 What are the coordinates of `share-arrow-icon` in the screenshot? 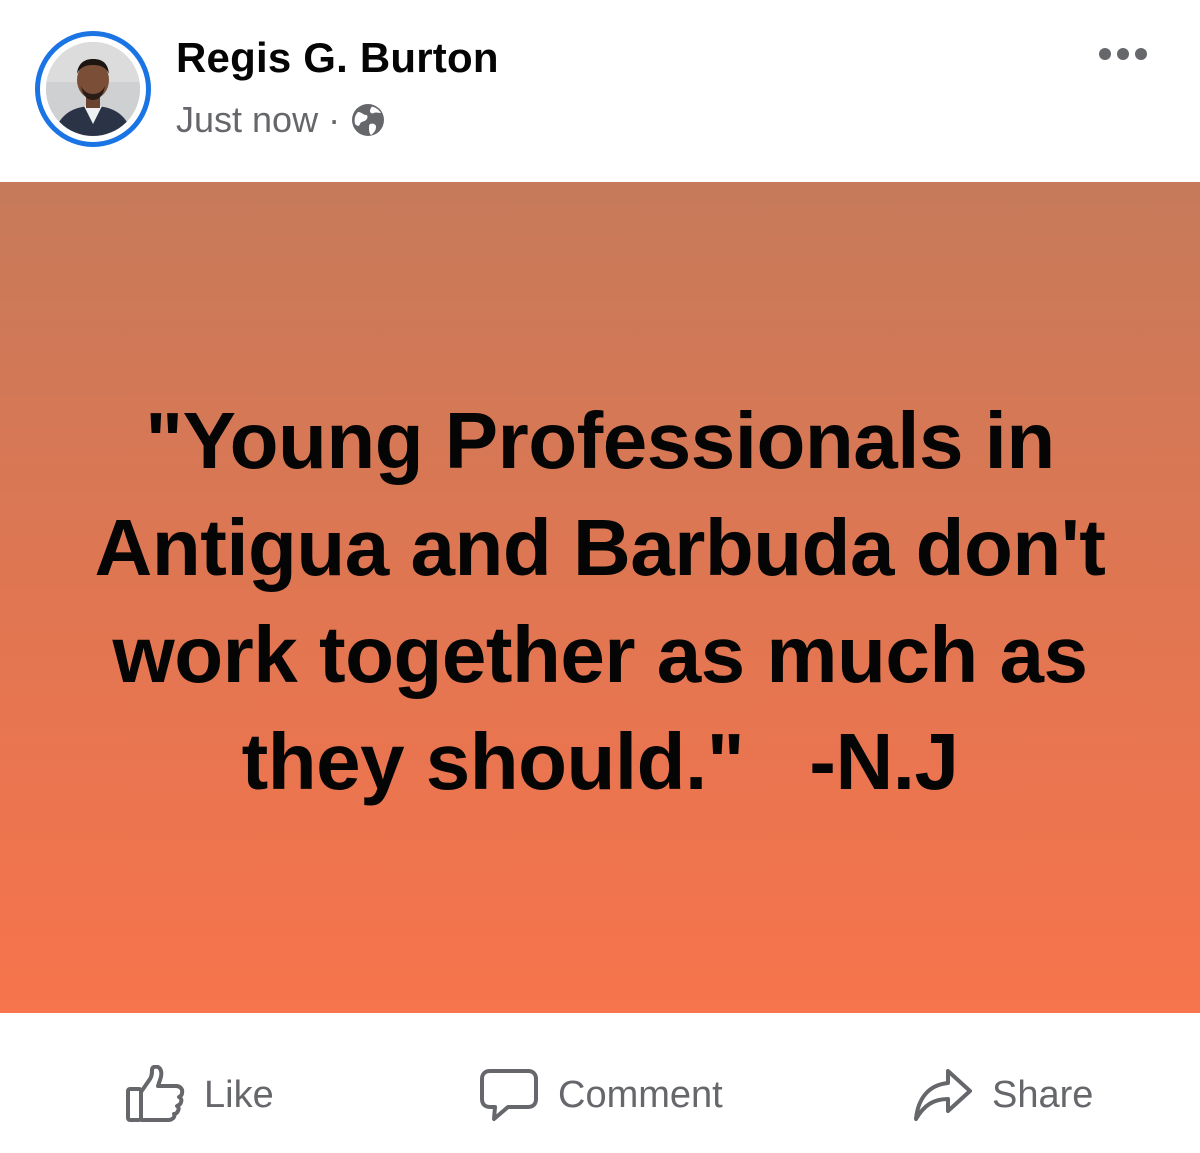 It's located at (943, 1095).